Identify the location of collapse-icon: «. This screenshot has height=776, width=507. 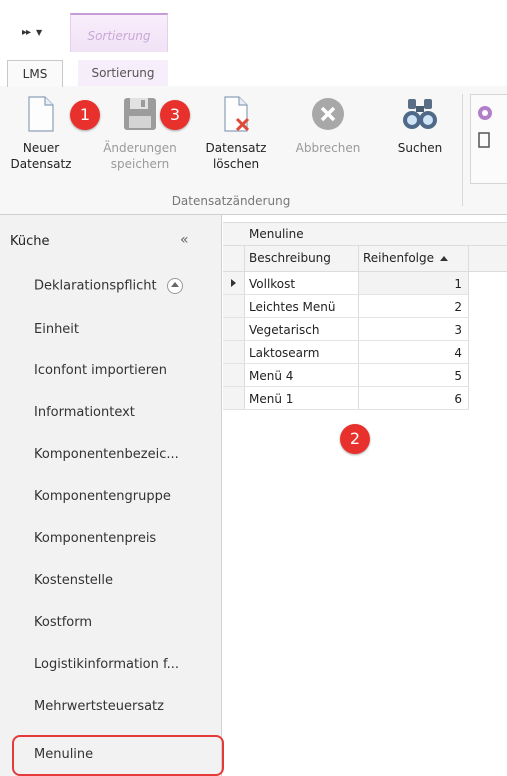
(184, 240).